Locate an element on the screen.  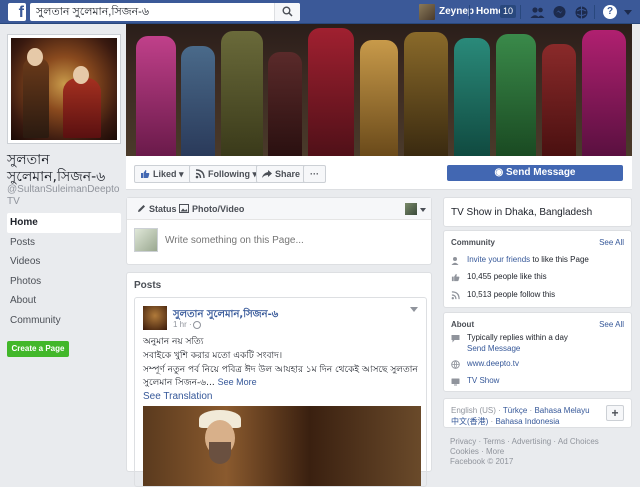
page-profile-picture is located at coordinates (64, 89).